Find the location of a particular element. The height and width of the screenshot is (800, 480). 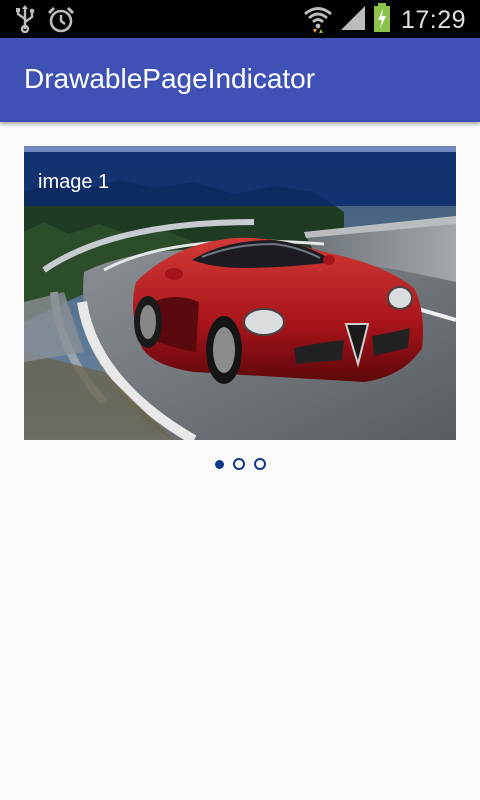

alarm-clock-icon is located at coordinates (61, 22).